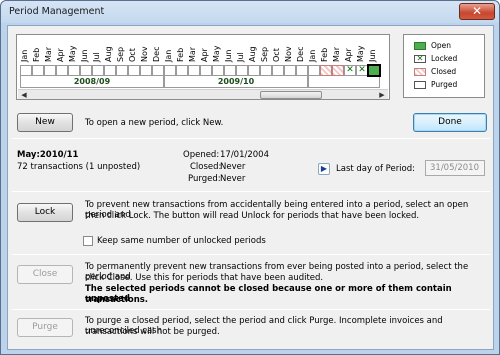  Describe the element at coordinates (420, 72) in the screenshot. I see `closed-swatch-icon` at that location.